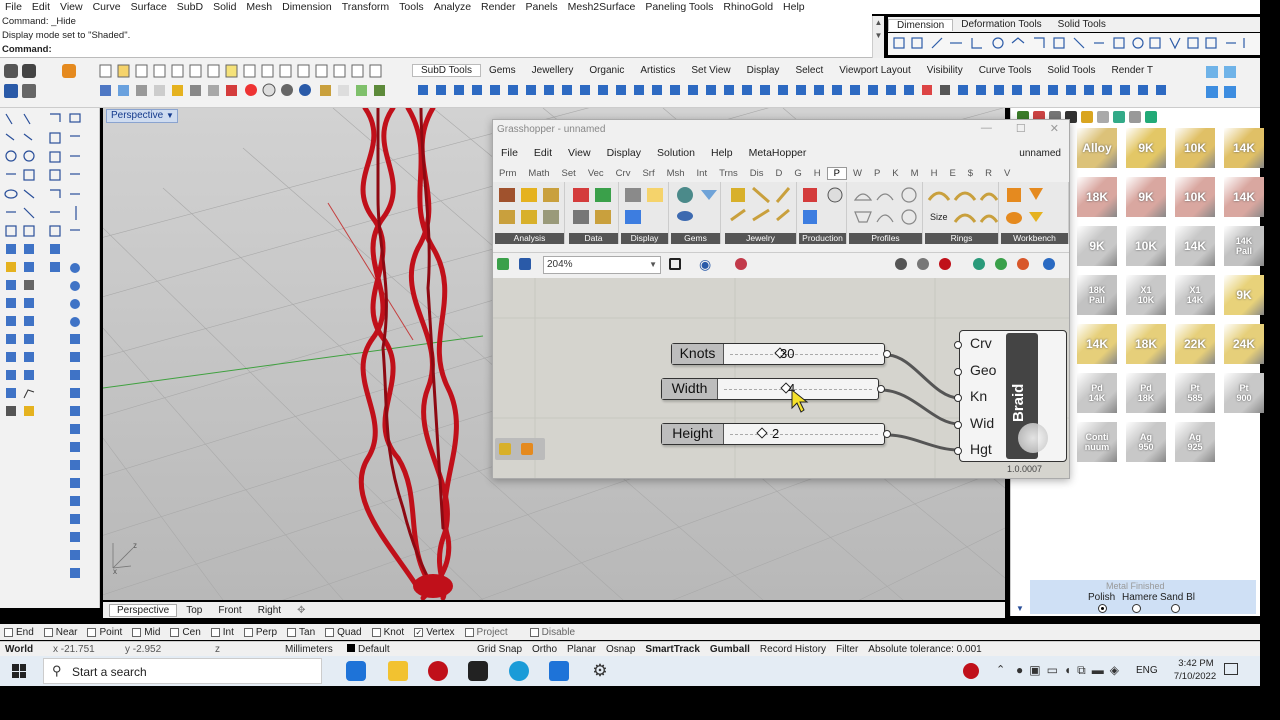 This screenshot has height=720, width=1280. I want to click on units-status: Millimeters, so click(311, 649).